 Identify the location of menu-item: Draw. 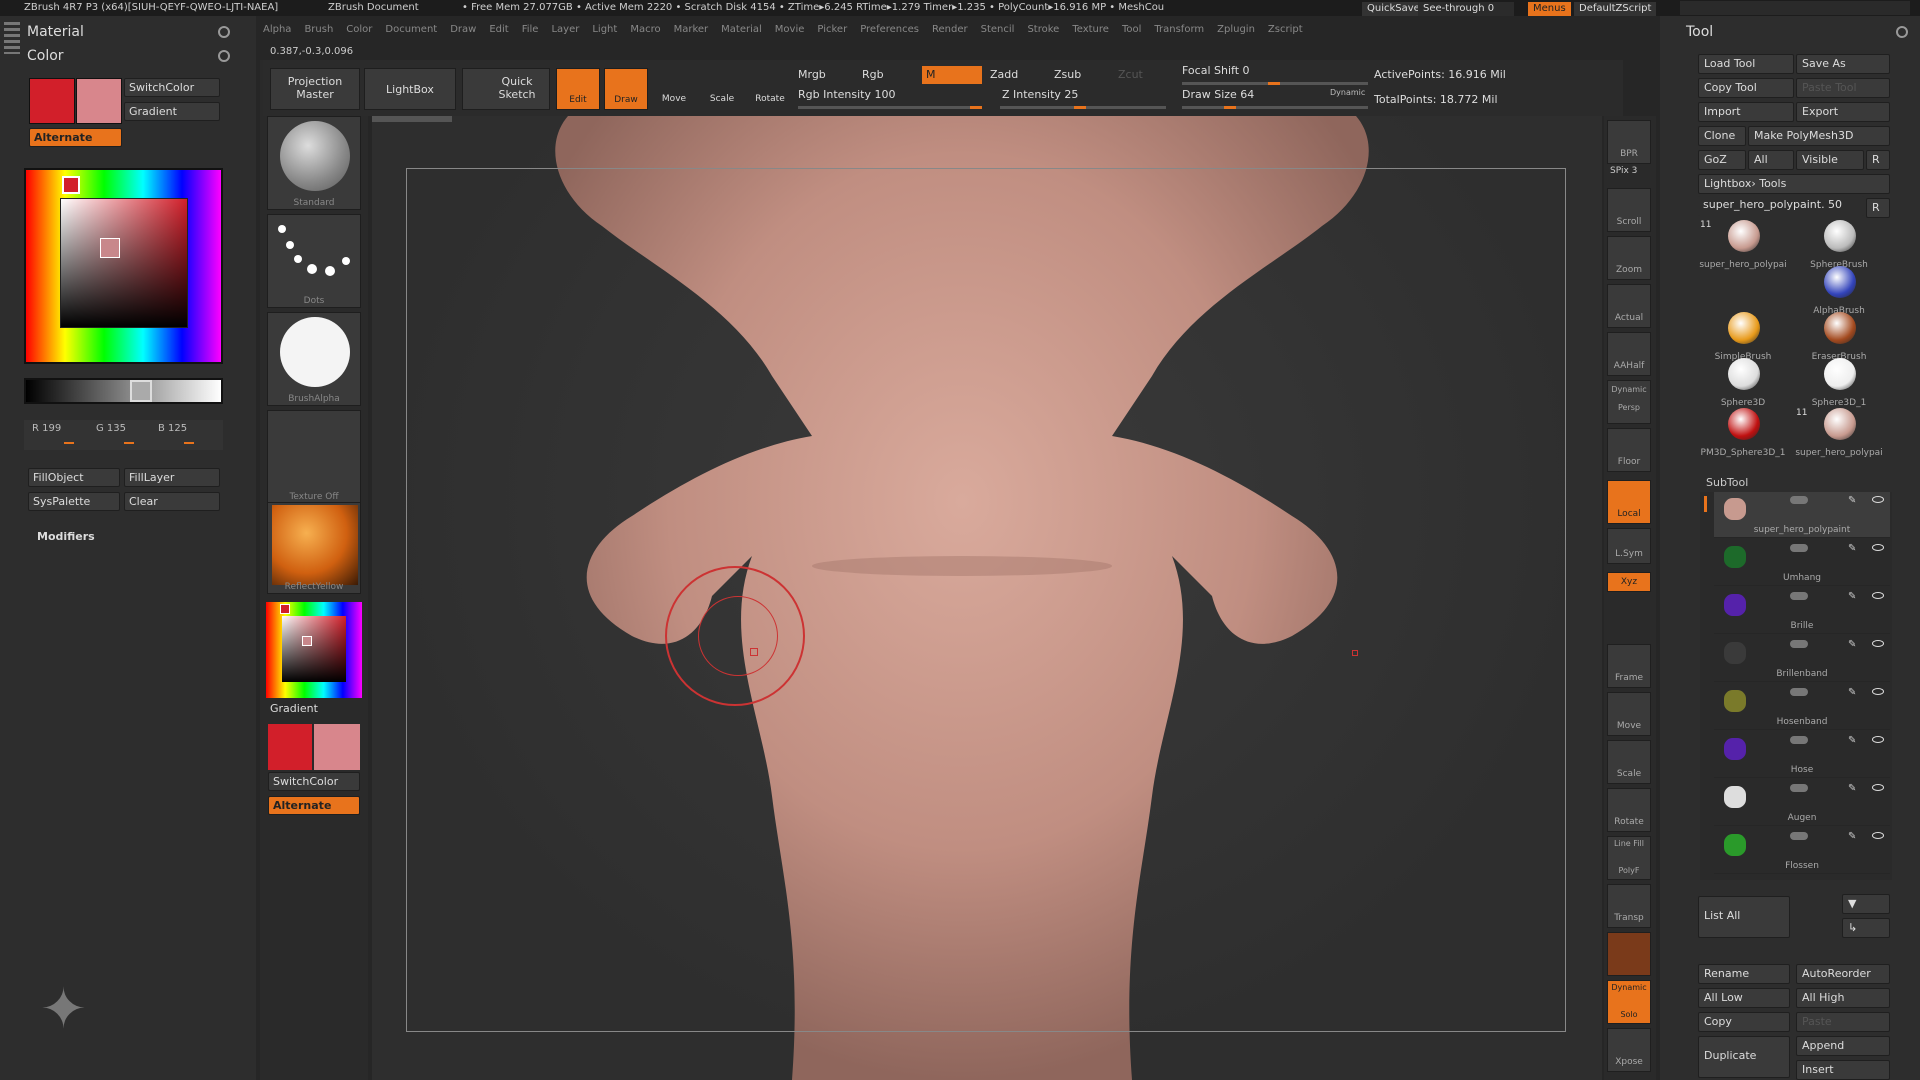
(463, 29).